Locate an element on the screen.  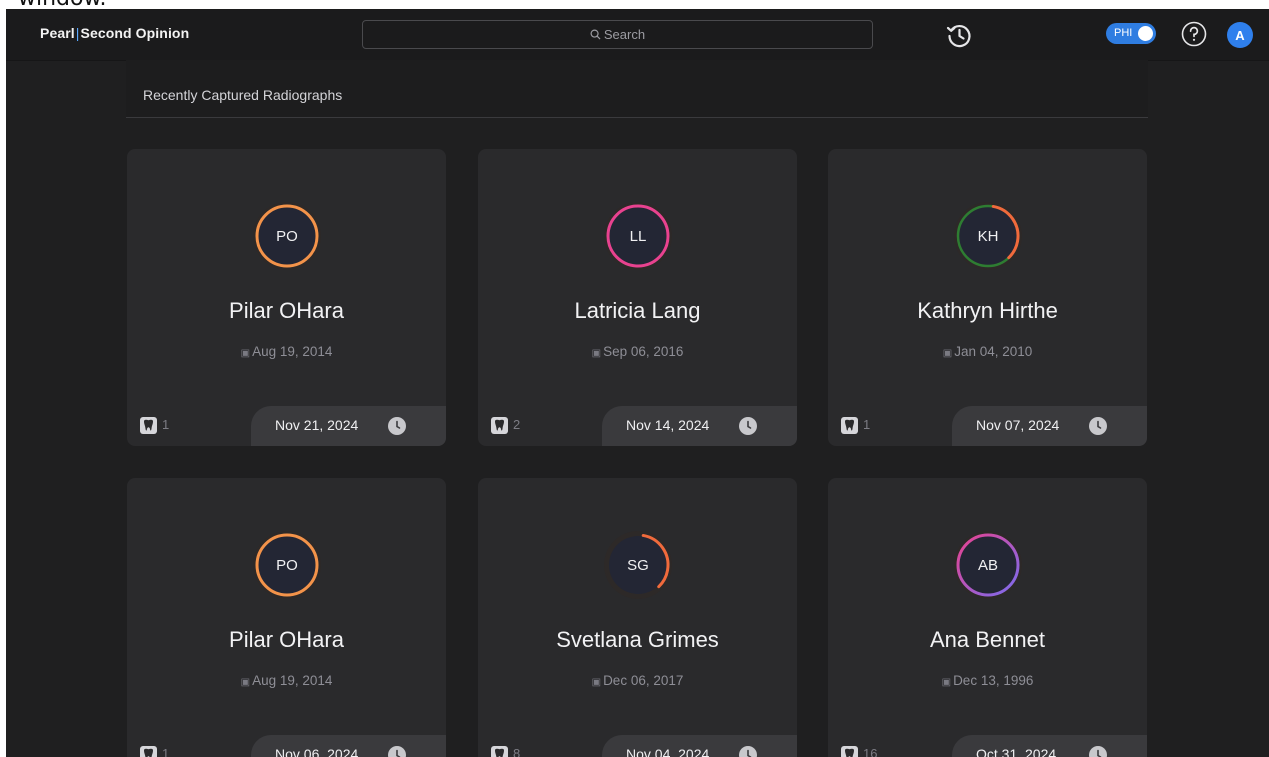
capture-date-pill: Nov 06, 2024 is located at coordinates (348, 746).